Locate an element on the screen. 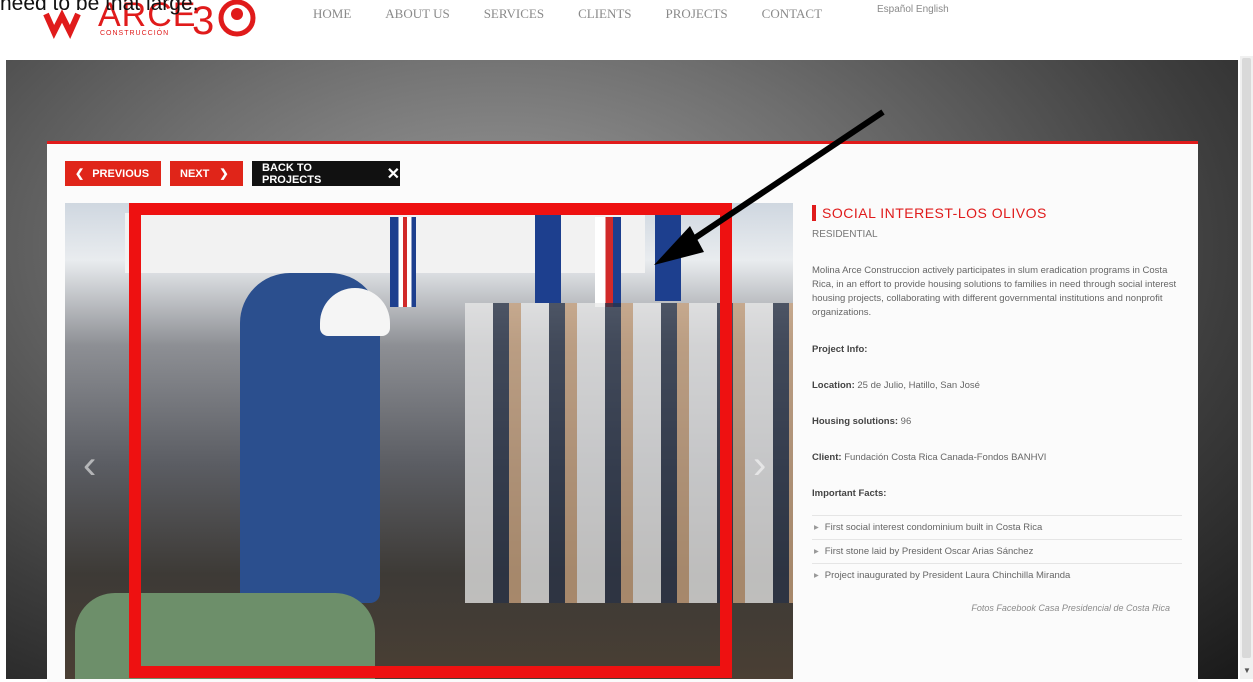 The width and height of the screenshot is (1253, 682). caption-text: need to be that large. is located at coordinates (99, 7).